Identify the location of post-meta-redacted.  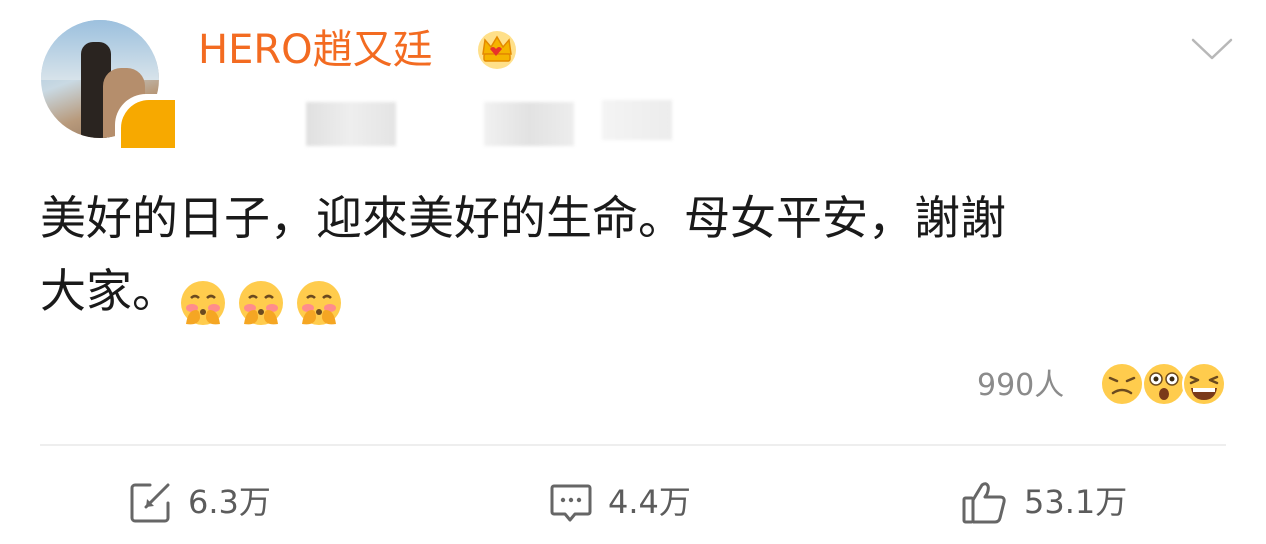
(637, 120).